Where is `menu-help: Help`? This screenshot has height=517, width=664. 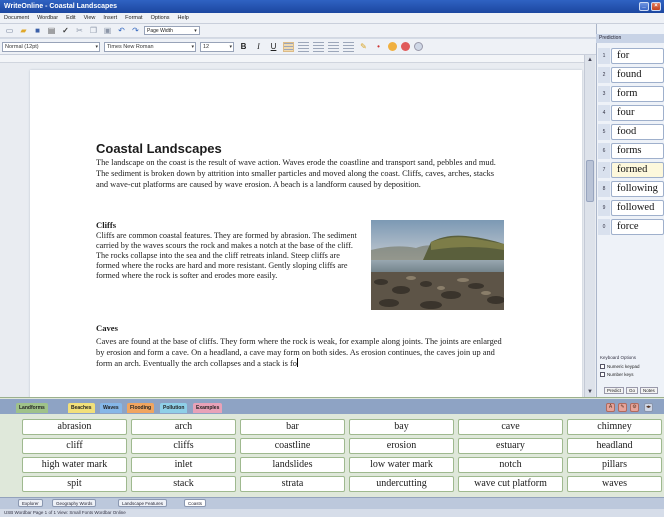
menu-help: Help is located at coordinates (183, 18).